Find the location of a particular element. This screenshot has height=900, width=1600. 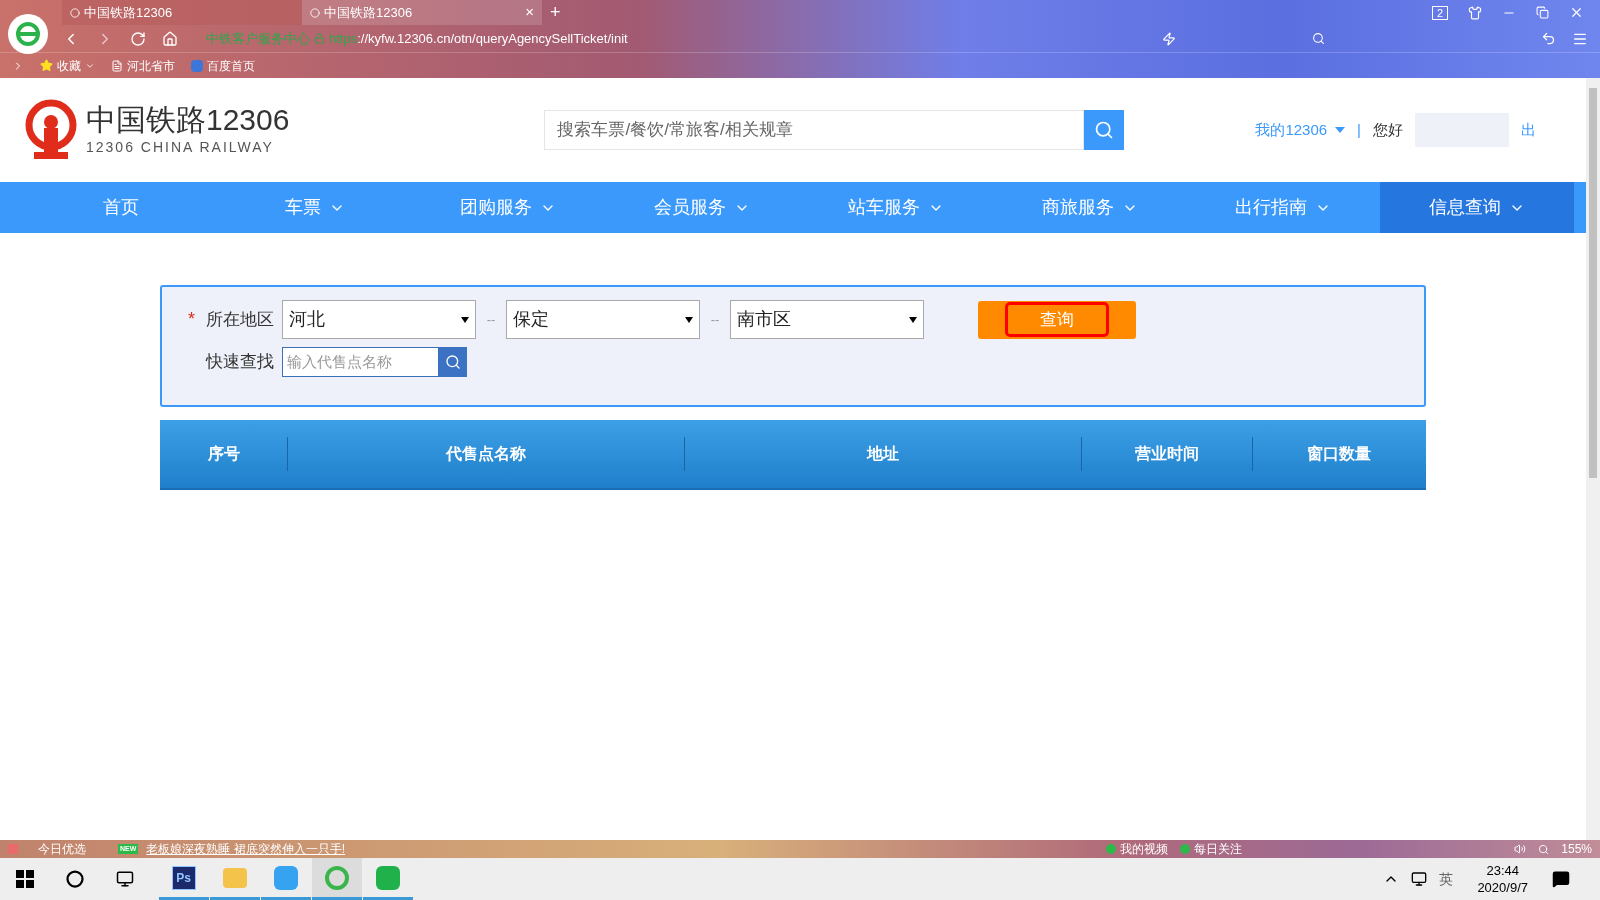

column-header: 代售点名称 is located at coordinates (485, 454).